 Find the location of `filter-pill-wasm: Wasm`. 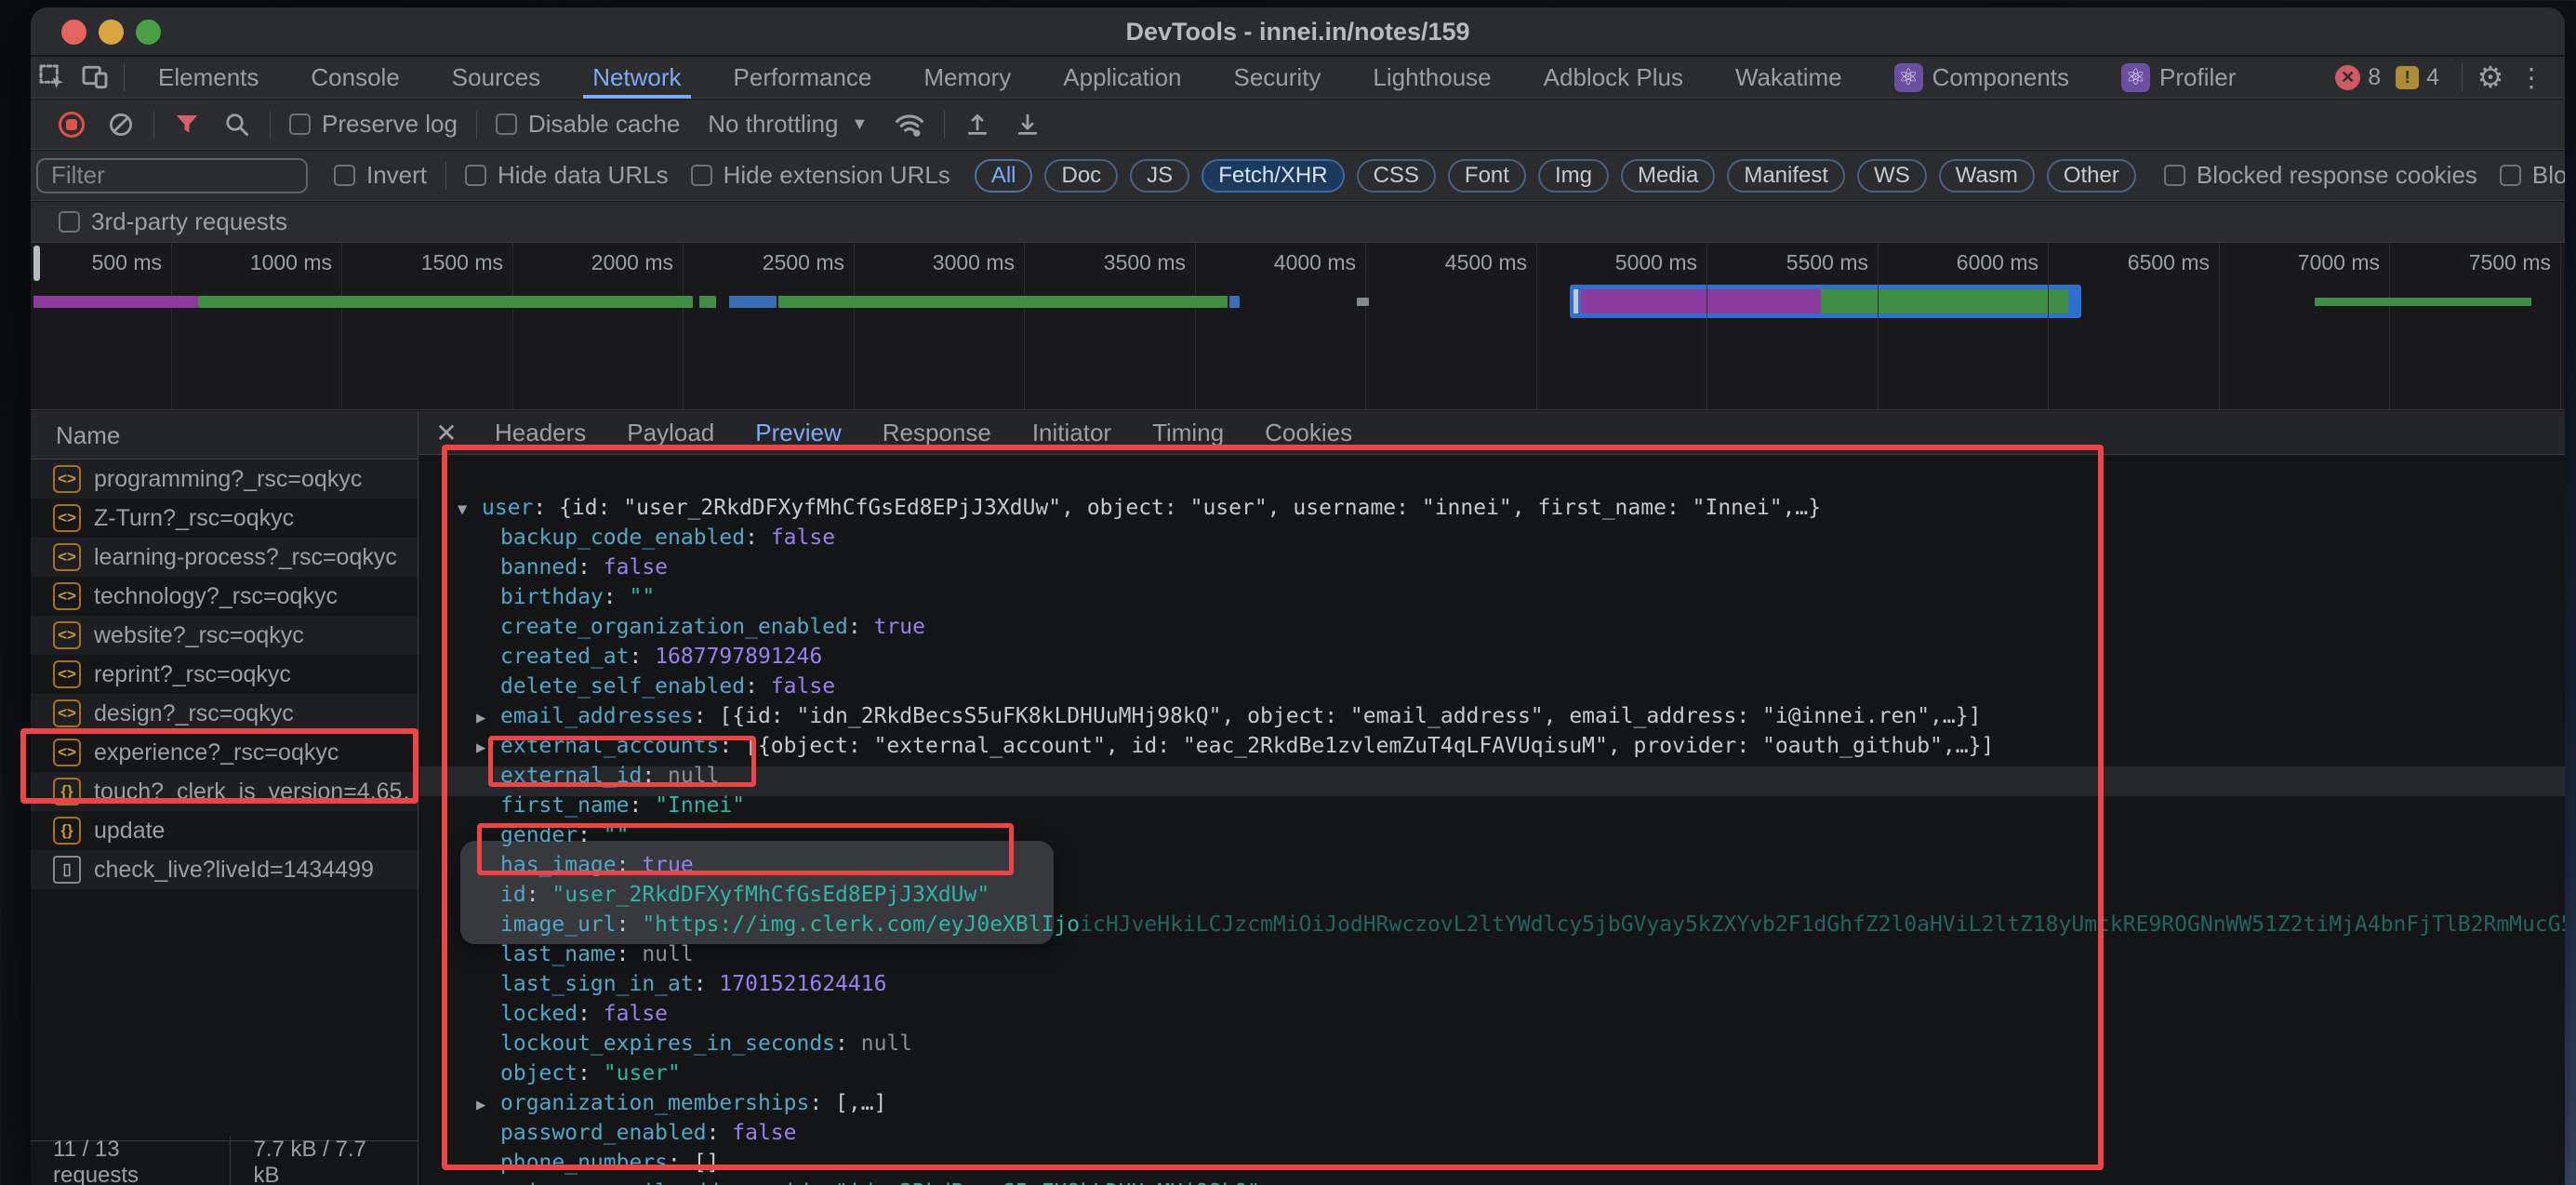

filter-pill-wasm: Wasm is located at coordinates (1986, 176).